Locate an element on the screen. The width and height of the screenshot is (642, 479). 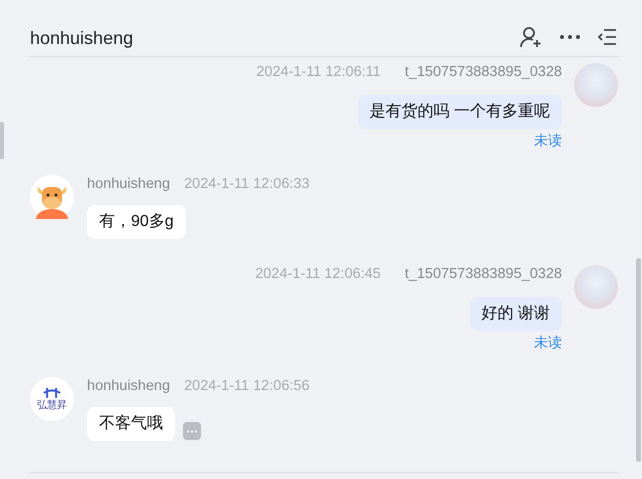
message-time: 2024-1-11 12:06:45 is located at coordinates (318, 274).